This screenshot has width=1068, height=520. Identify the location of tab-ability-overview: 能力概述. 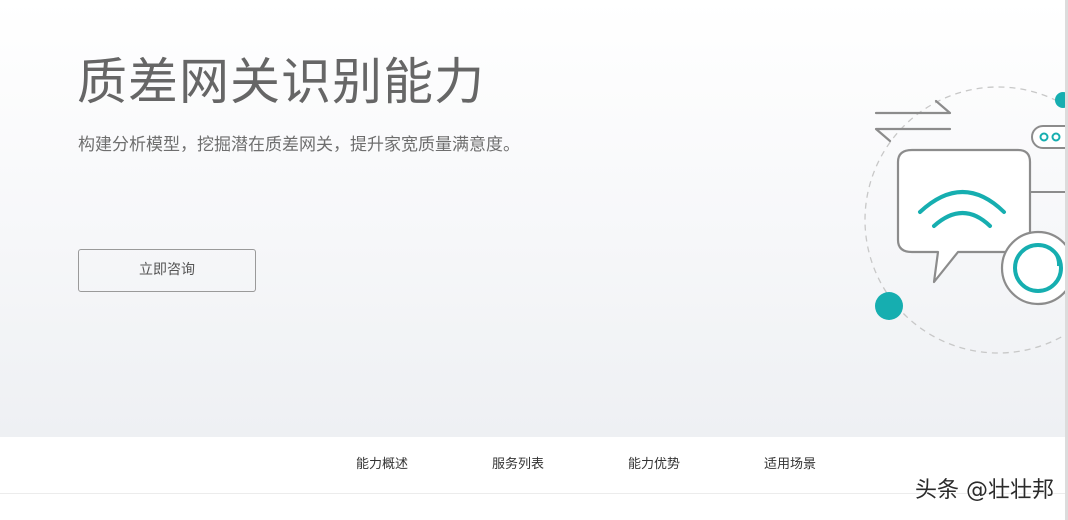
(382, 465).